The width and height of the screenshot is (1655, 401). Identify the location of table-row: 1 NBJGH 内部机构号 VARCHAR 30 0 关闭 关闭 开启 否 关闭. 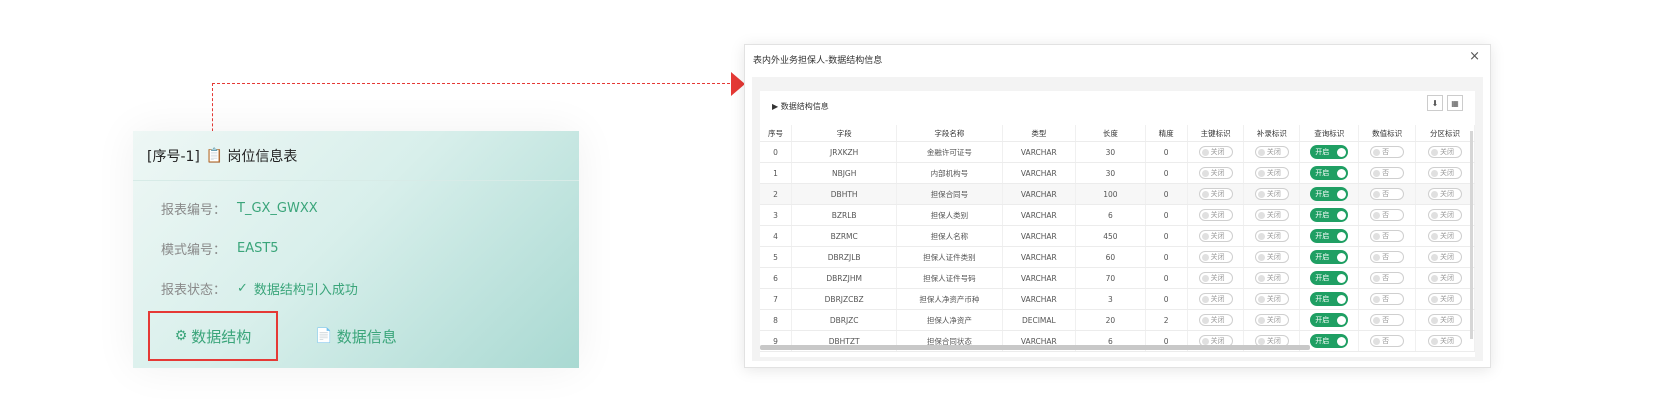
(1118, 173).